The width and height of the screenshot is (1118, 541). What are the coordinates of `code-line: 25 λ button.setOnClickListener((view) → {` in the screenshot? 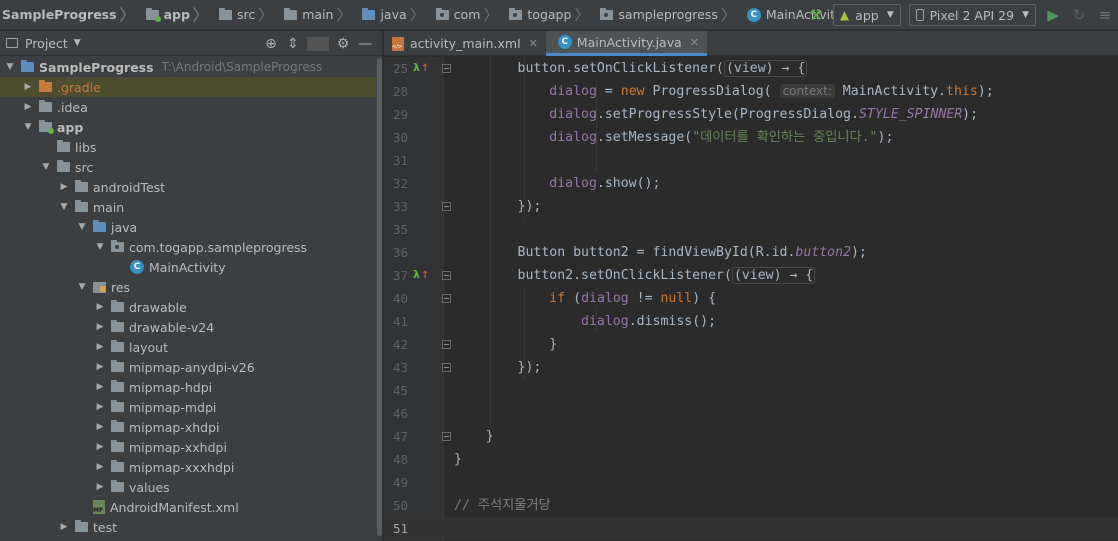 It's located at (751, 68).